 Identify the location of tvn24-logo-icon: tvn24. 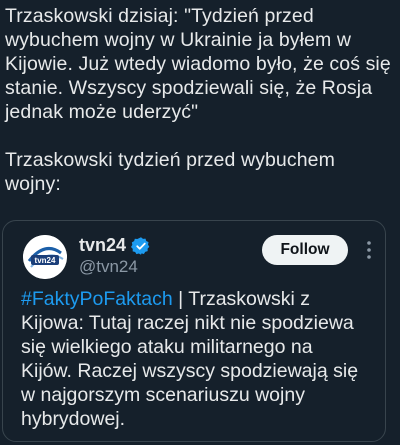
(45, 257).